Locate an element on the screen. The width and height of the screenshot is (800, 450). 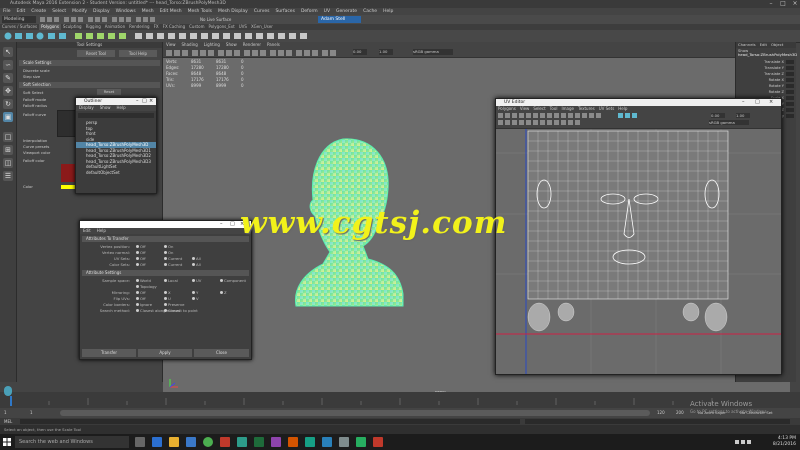
transfer-menu-edit: Edit is located at coordinates (87, 231).